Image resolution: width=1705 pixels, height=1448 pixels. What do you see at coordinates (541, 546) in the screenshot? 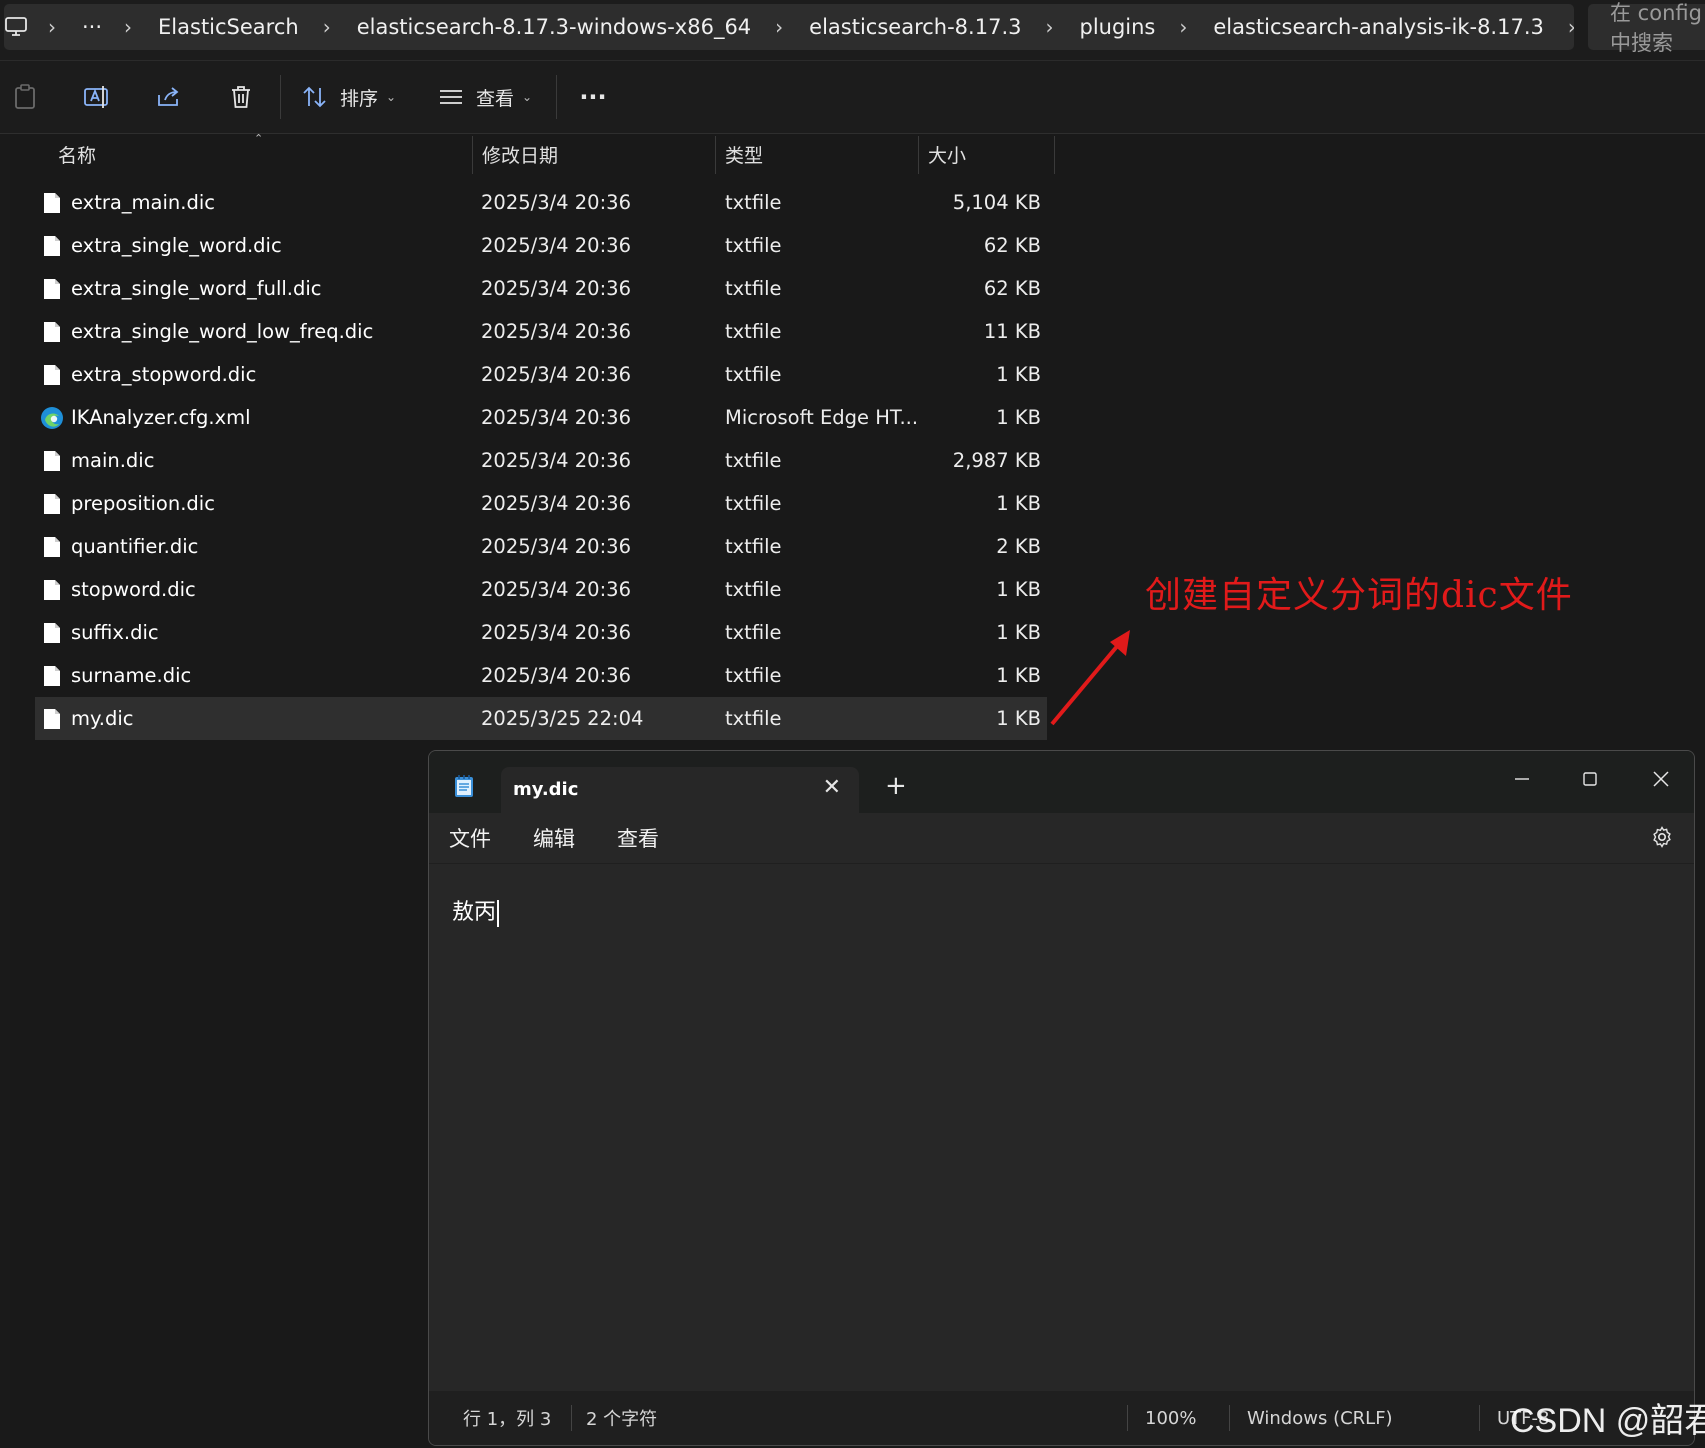
I see `file-row: quantifier.dic 2025/3/4 20:36 txtfile 2 KB` at bounding box center [541, 546].